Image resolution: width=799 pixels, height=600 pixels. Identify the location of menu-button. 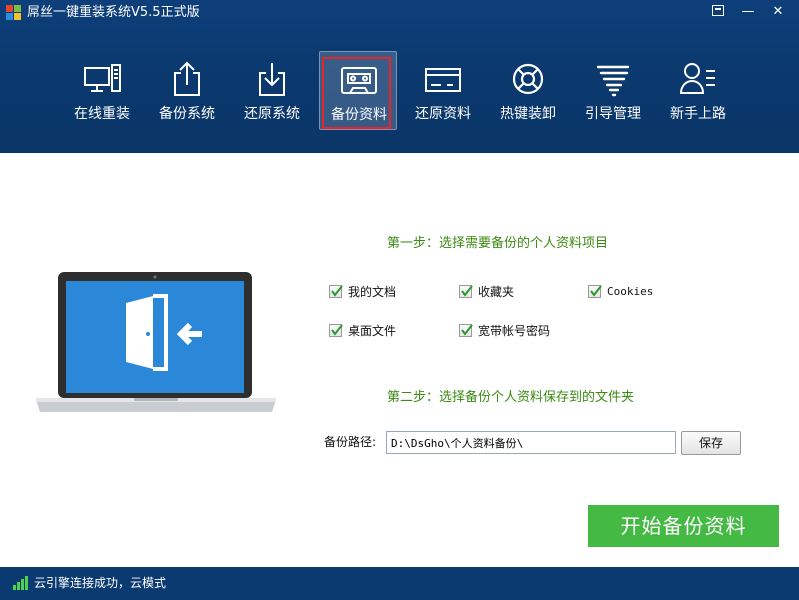
(718, 12).